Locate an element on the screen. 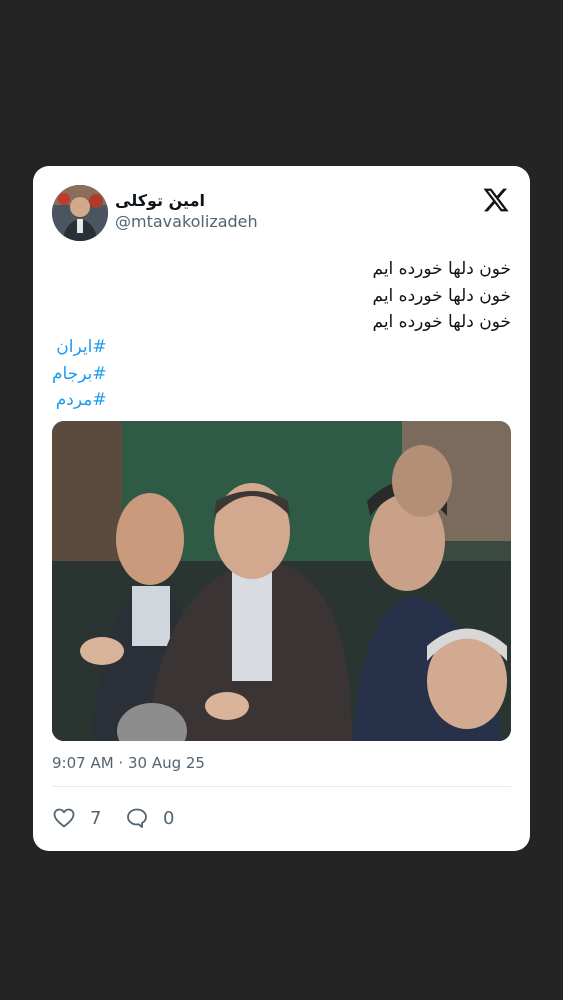 The width and height of the screenshot is (563, 1000). tweet-timestamp: 9:07 AM · 30 Aug 25 is located at coordinates (128, 763).